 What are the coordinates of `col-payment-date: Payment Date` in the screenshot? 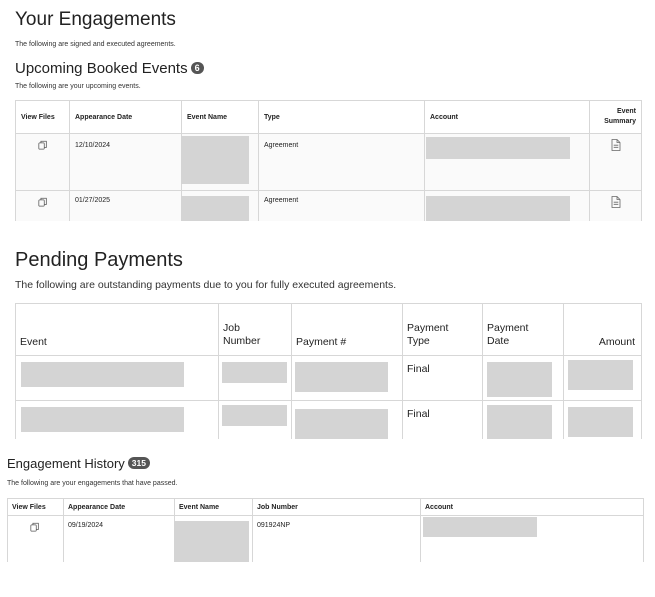 It's located at (523, 329).